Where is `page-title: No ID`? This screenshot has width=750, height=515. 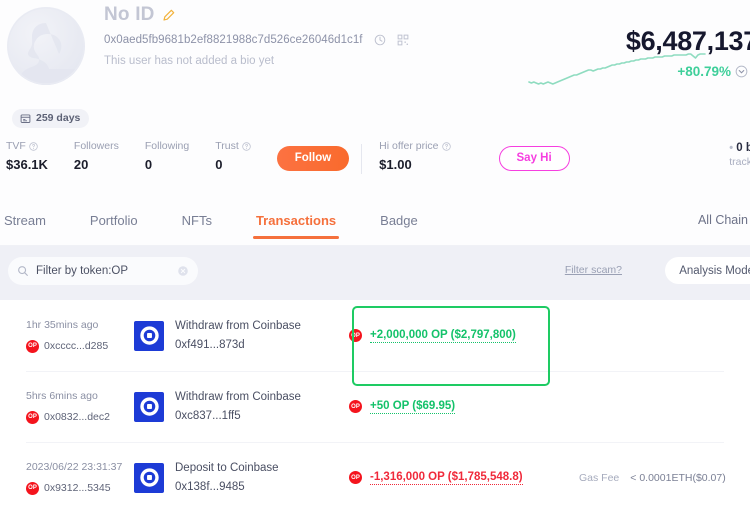
page-title: No ID is located at coordinates (129, 14).